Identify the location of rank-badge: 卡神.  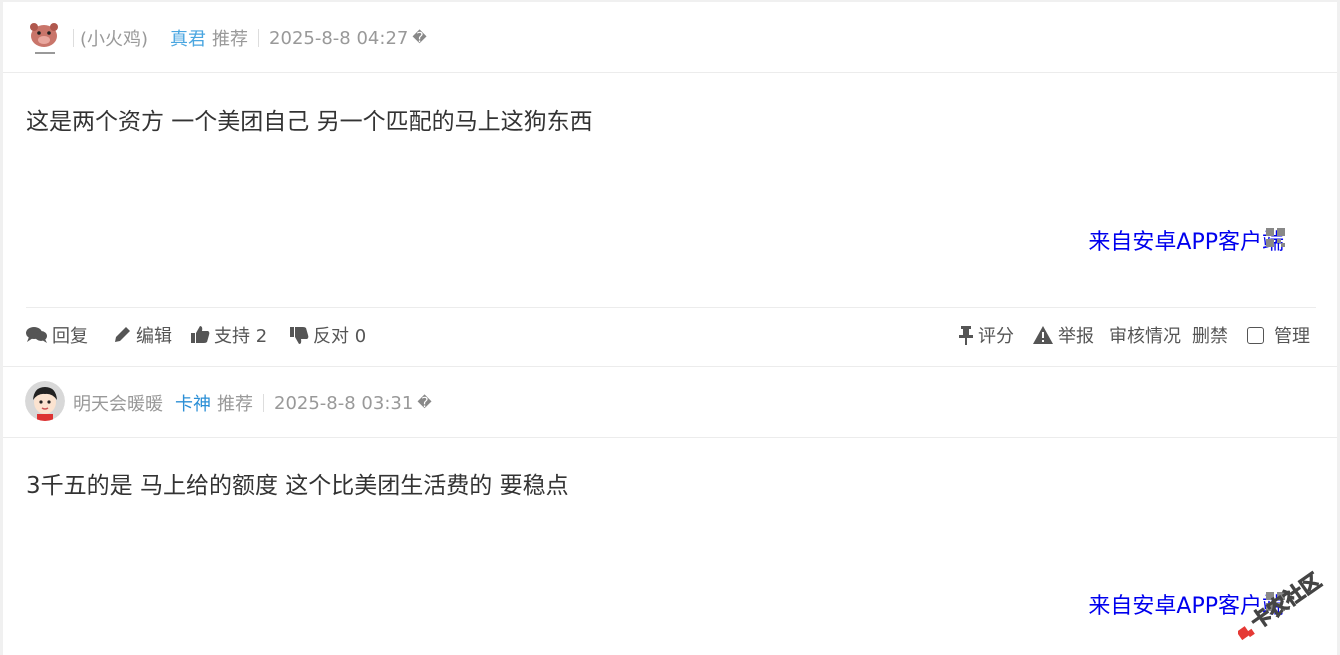
(193, 403).